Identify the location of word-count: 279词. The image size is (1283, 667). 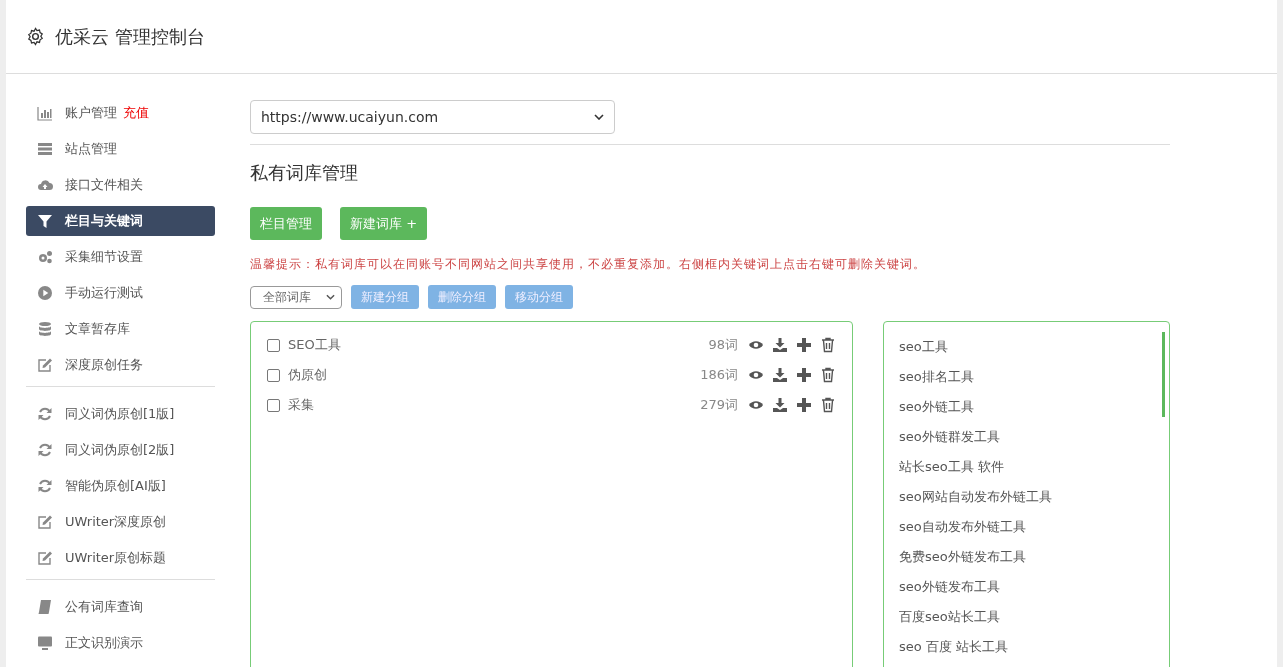
(719, 405).